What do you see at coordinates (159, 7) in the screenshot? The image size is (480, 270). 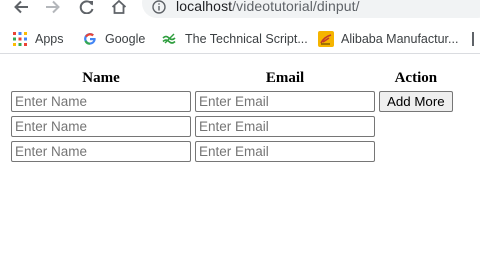 I see `info-icon` at bounding box center [159, 7].